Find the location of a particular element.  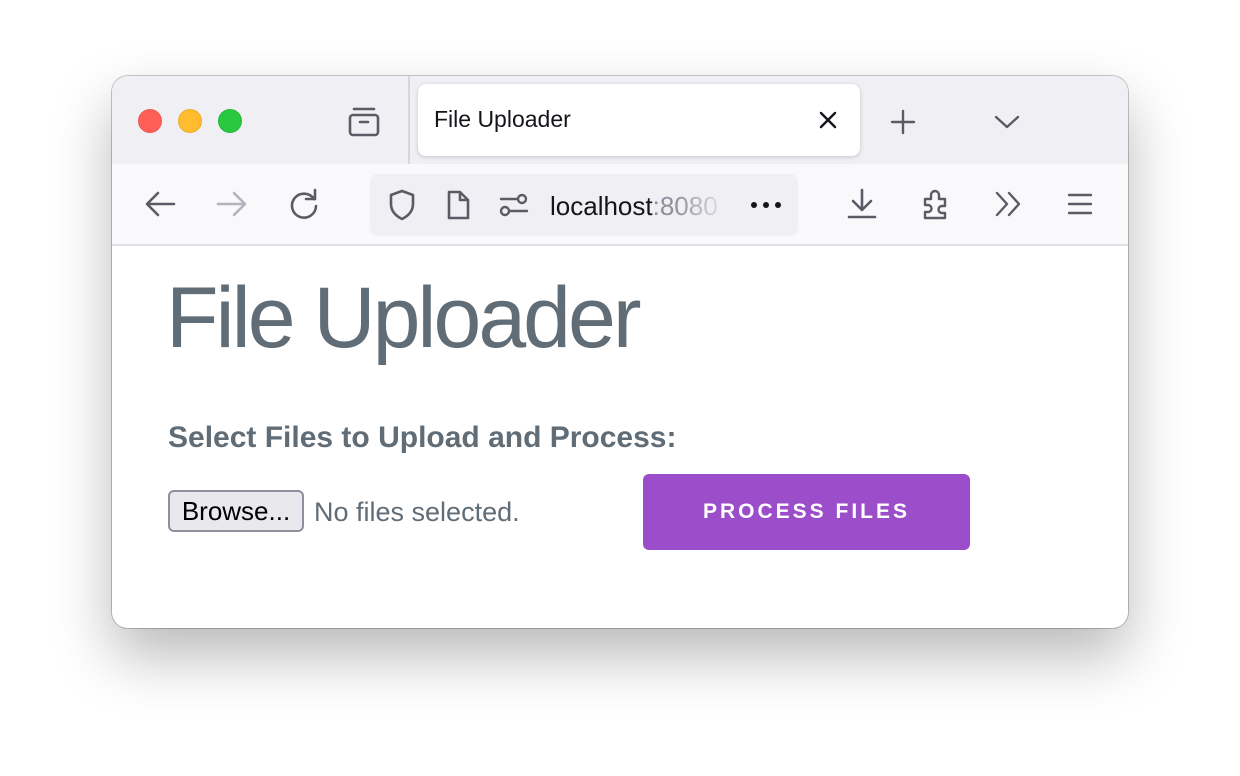

file-status-text: No files selected. is located at coordinates (417, 512).